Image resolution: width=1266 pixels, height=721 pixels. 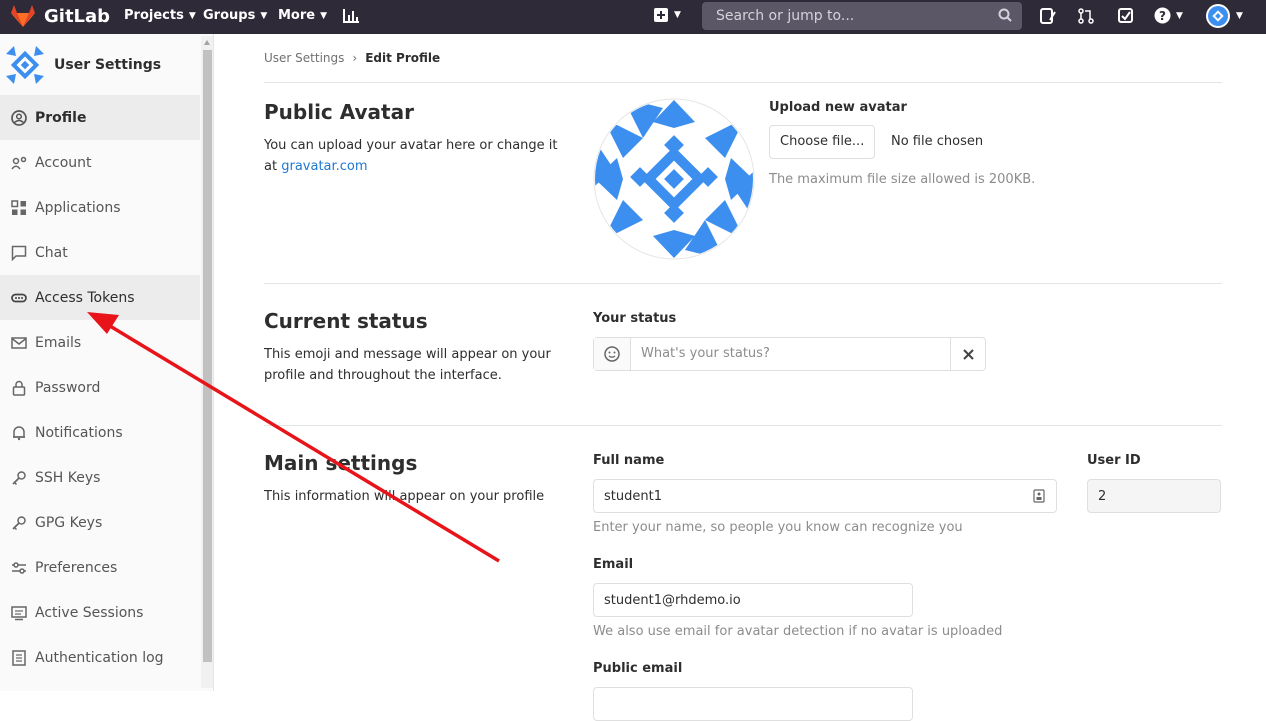 What do you see at coordinates (154, 15) in the screenshot?
I see `nav-label: Projects` at bounding box center [154, 15].